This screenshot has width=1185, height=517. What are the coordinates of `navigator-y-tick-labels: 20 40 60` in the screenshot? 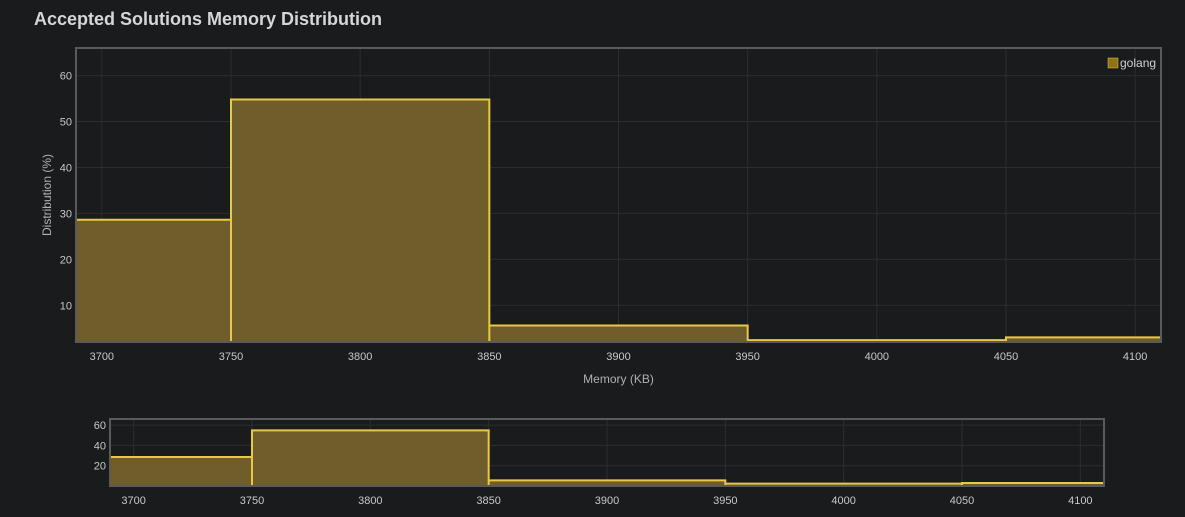 It's located at (100, 446).